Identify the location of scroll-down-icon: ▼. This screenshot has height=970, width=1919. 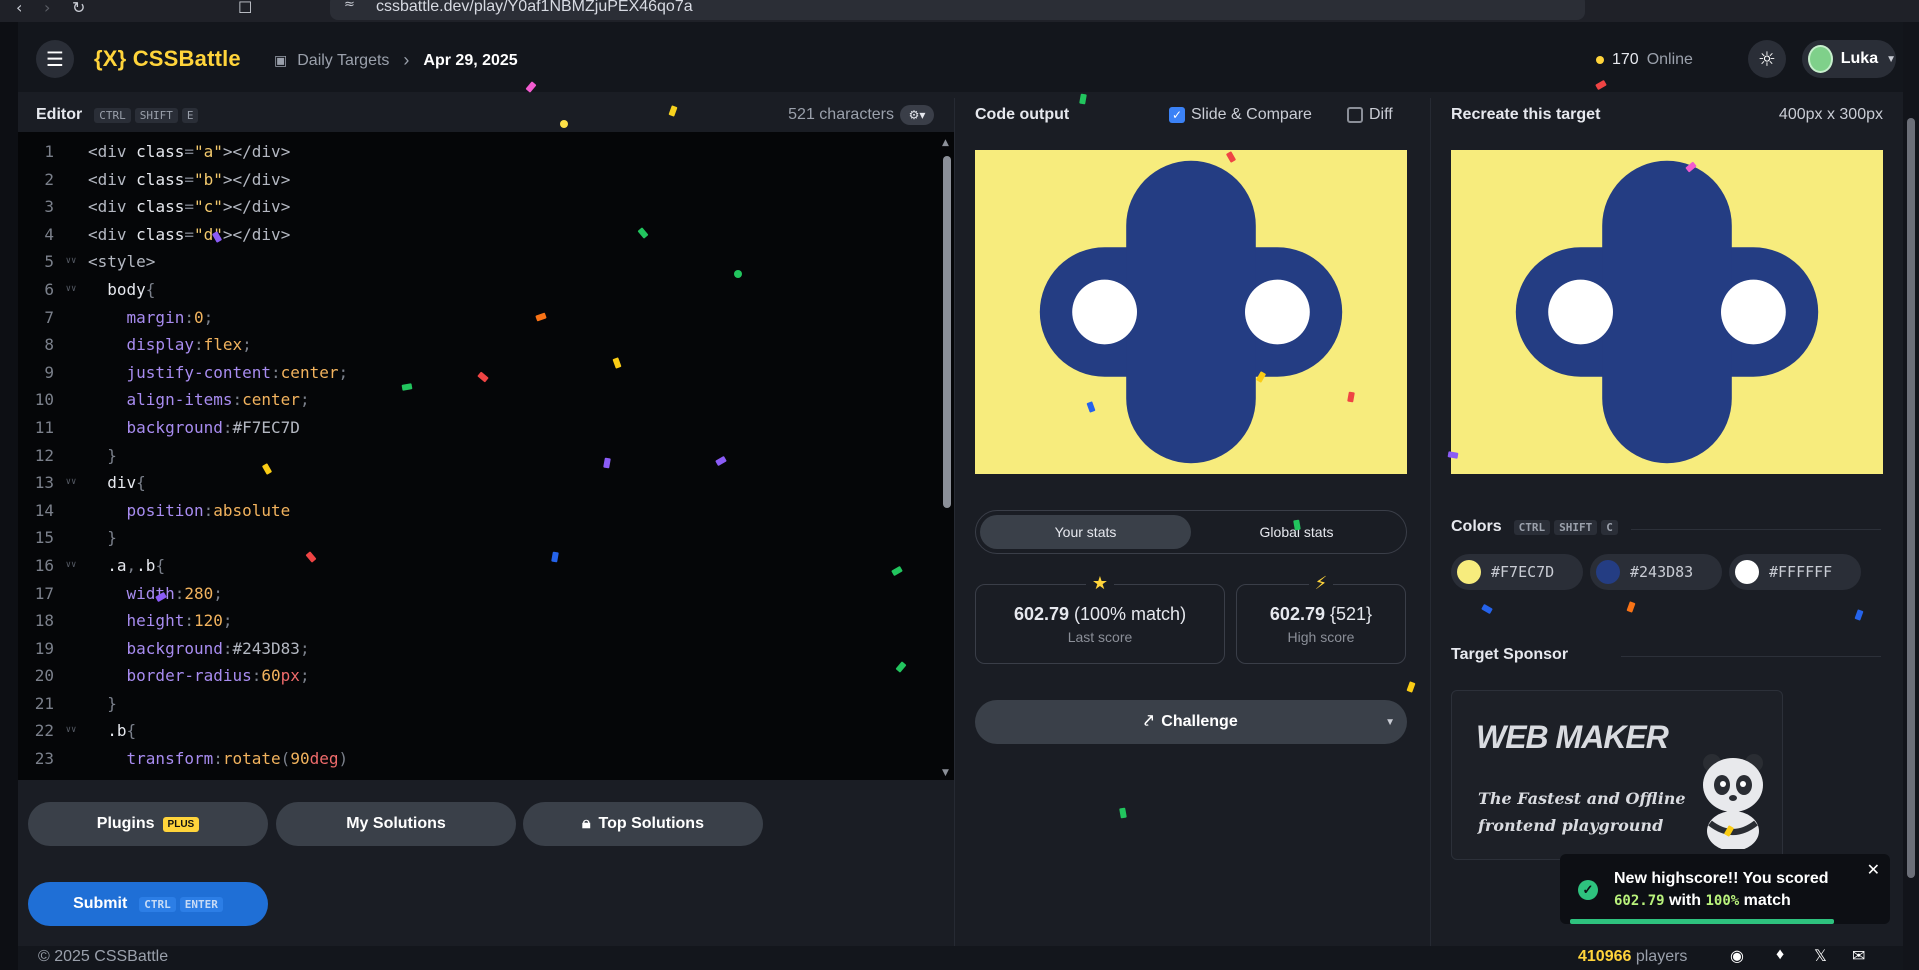
(945, 773).